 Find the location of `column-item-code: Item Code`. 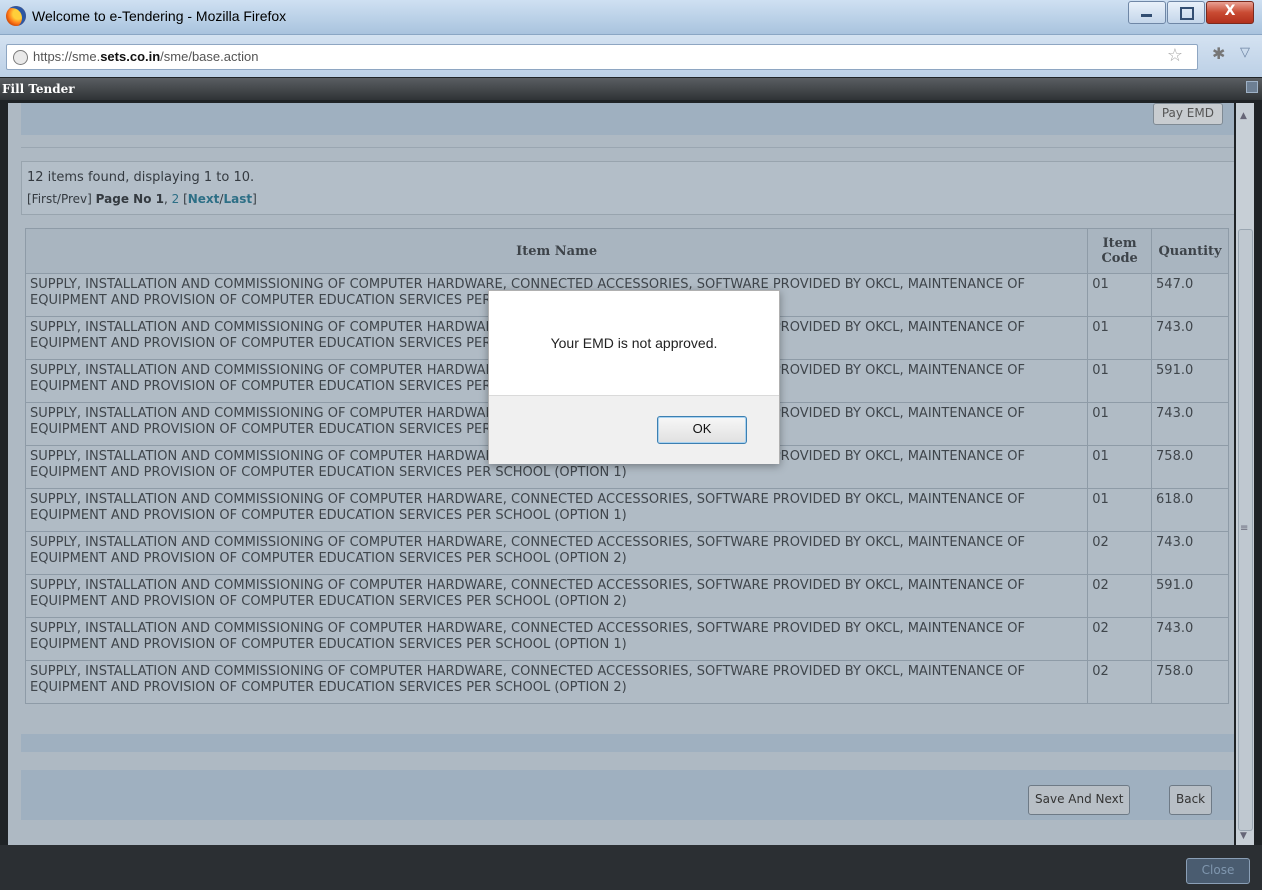

column-item-code: Item Code is located at coordinates (1120, 251).